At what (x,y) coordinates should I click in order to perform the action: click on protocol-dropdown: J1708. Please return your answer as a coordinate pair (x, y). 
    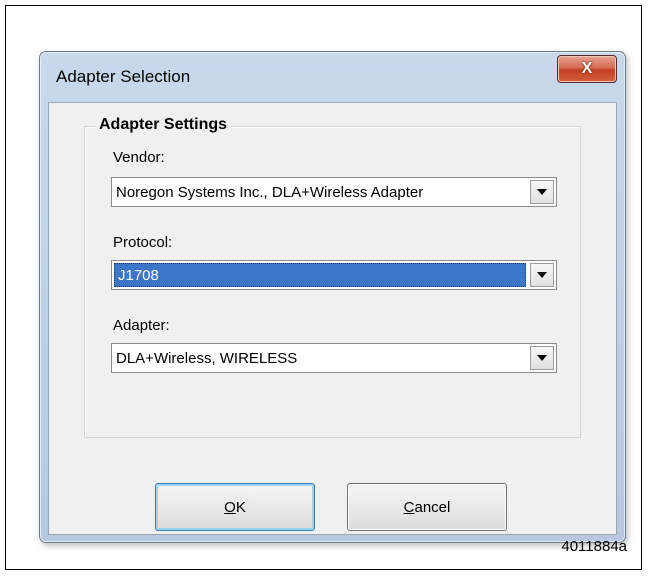
    Looking at the image, I should click on (334, 275).